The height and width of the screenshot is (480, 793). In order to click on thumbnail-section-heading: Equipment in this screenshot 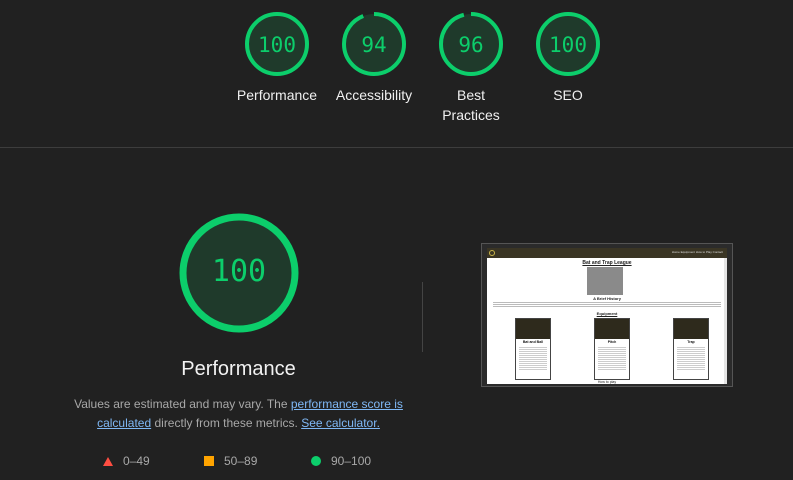, I will do `click(607, 313)`.